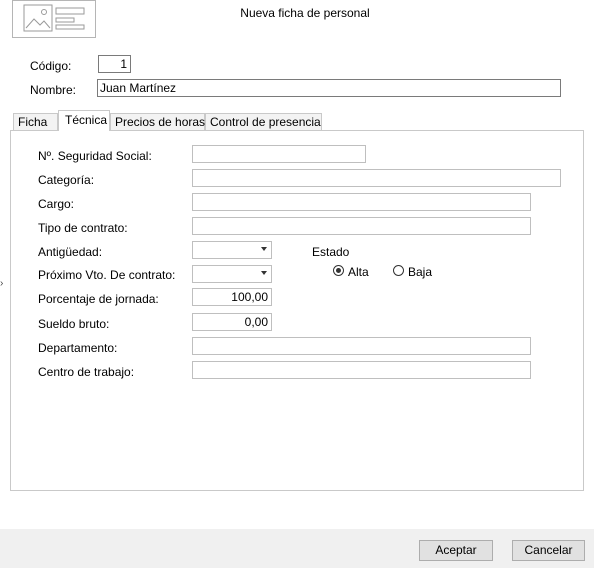 The width and height of the screenshot is (594, 568). What do you see at coordinates (232, 250) in the screenshot?
I see `antiguedad-date-picker` at bounding box center [232, 250].